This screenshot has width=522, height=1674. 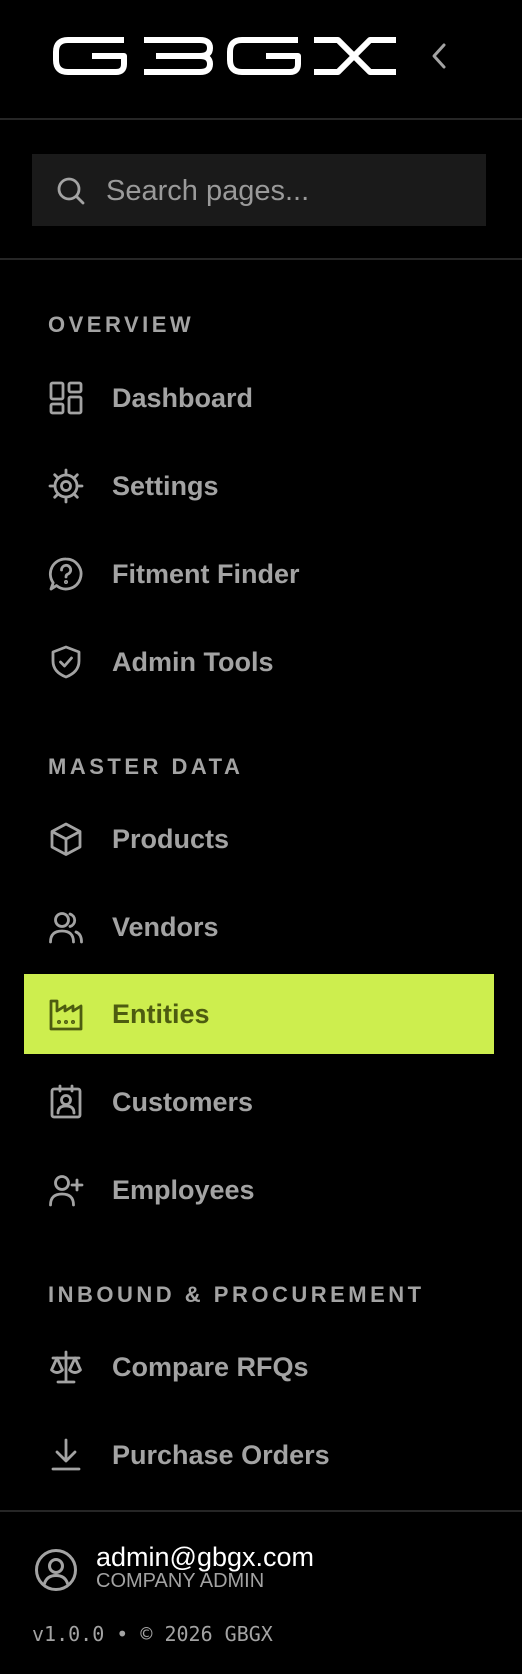 I want to click on app-version: v1.0.0 • © 2026 GBGX, so click(x=152, y=1634).